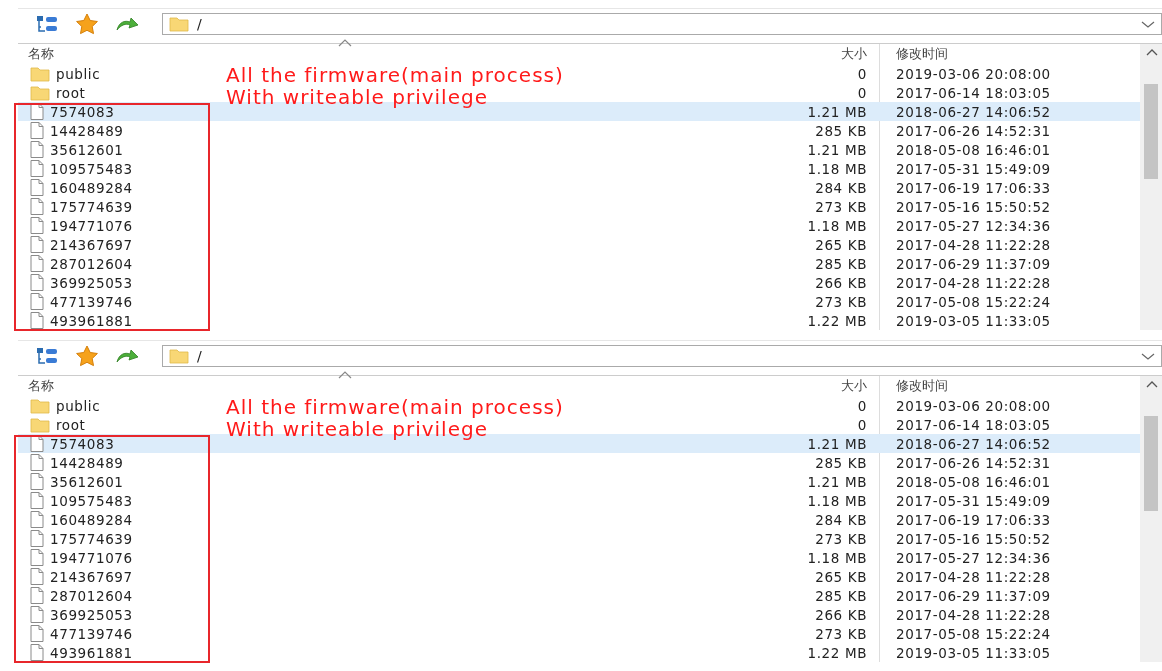  Describe the element at coordinates (357, 97) in the screenshot. I see `annotation-text: With writeable privilege` at that location.